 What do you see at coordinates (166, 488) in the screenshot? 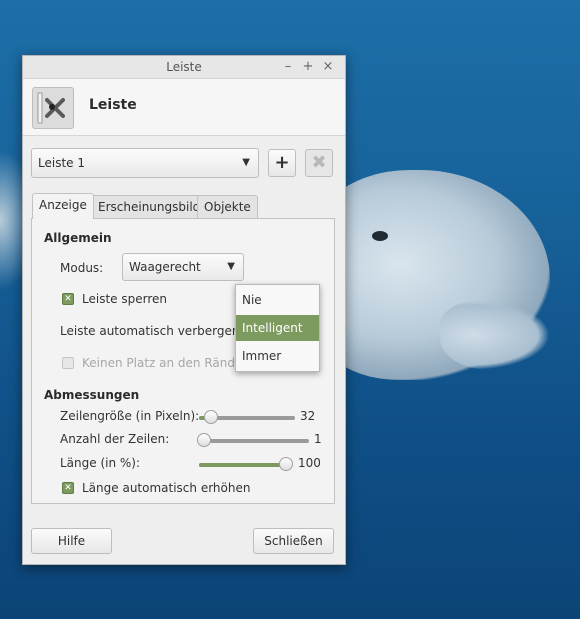
I see `autogrow-label: Länge automatisch erhöhen` at bounding box center [166, 488].